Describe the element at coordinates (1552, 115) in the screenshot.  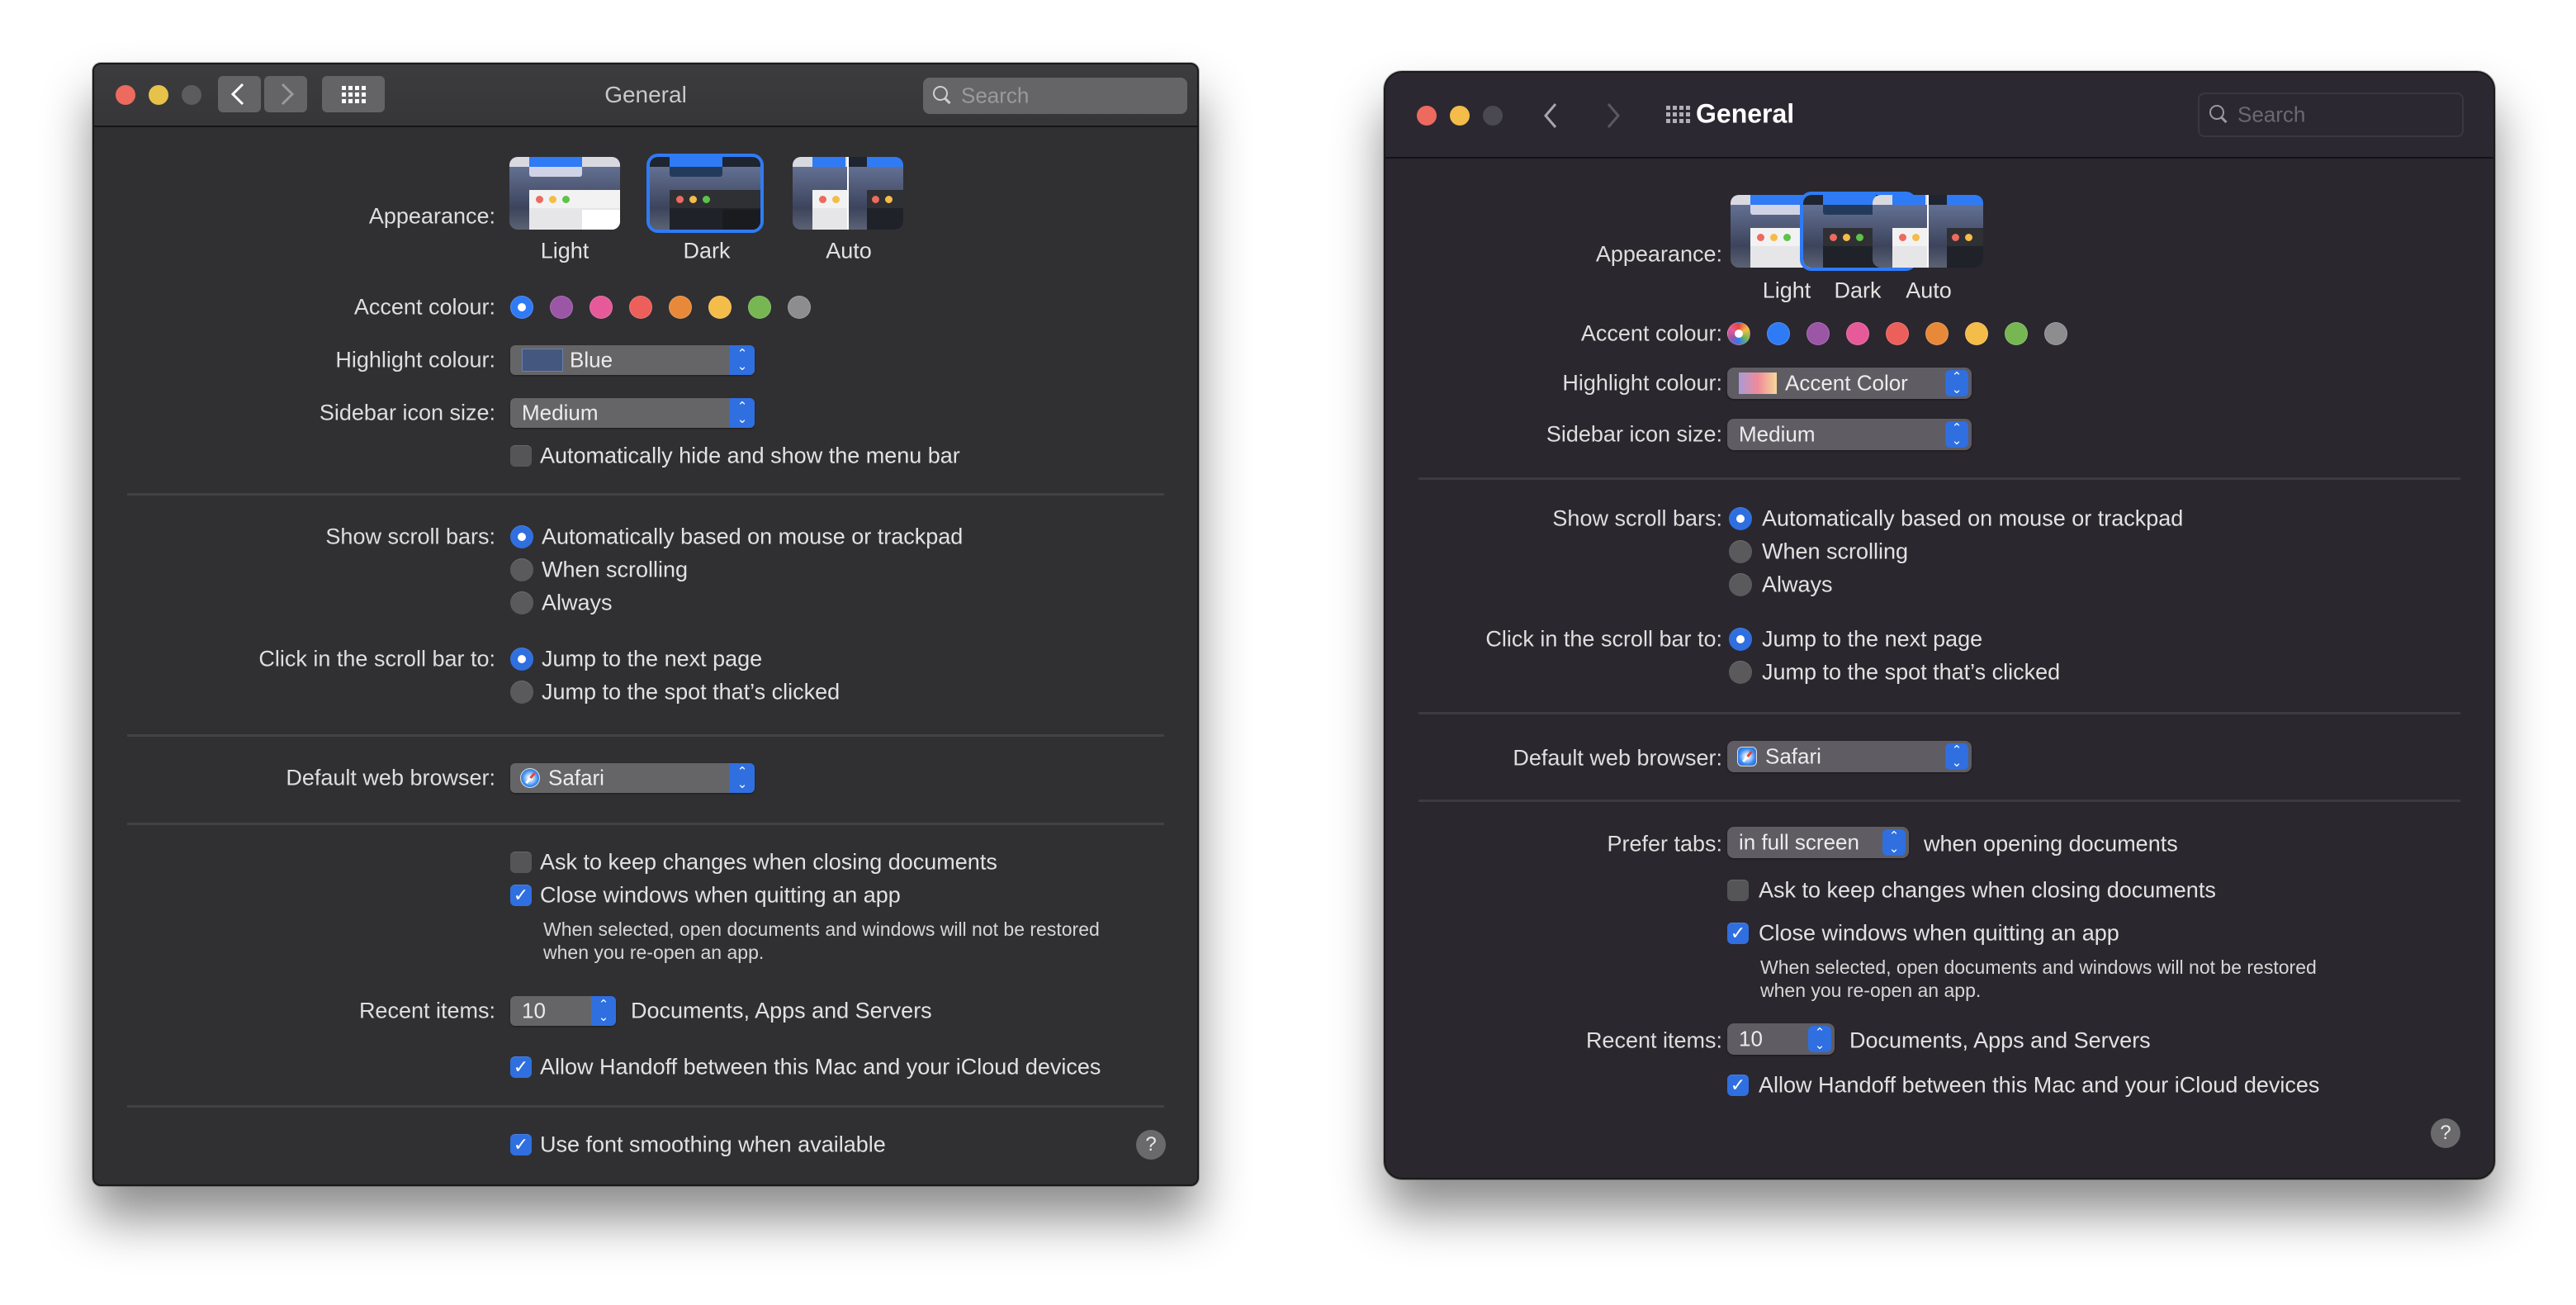
I see `back-button` at that location.